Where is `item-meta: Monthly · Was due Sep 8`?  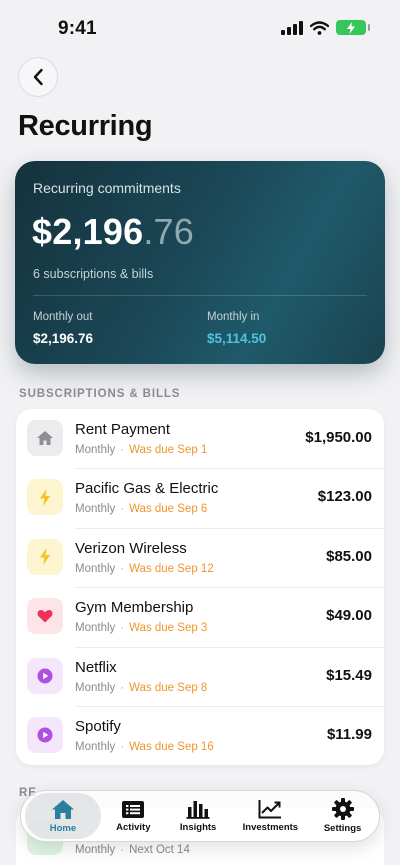
item-meta: Monthly · Was due Sep 8 is located at coordinates (141, 688).